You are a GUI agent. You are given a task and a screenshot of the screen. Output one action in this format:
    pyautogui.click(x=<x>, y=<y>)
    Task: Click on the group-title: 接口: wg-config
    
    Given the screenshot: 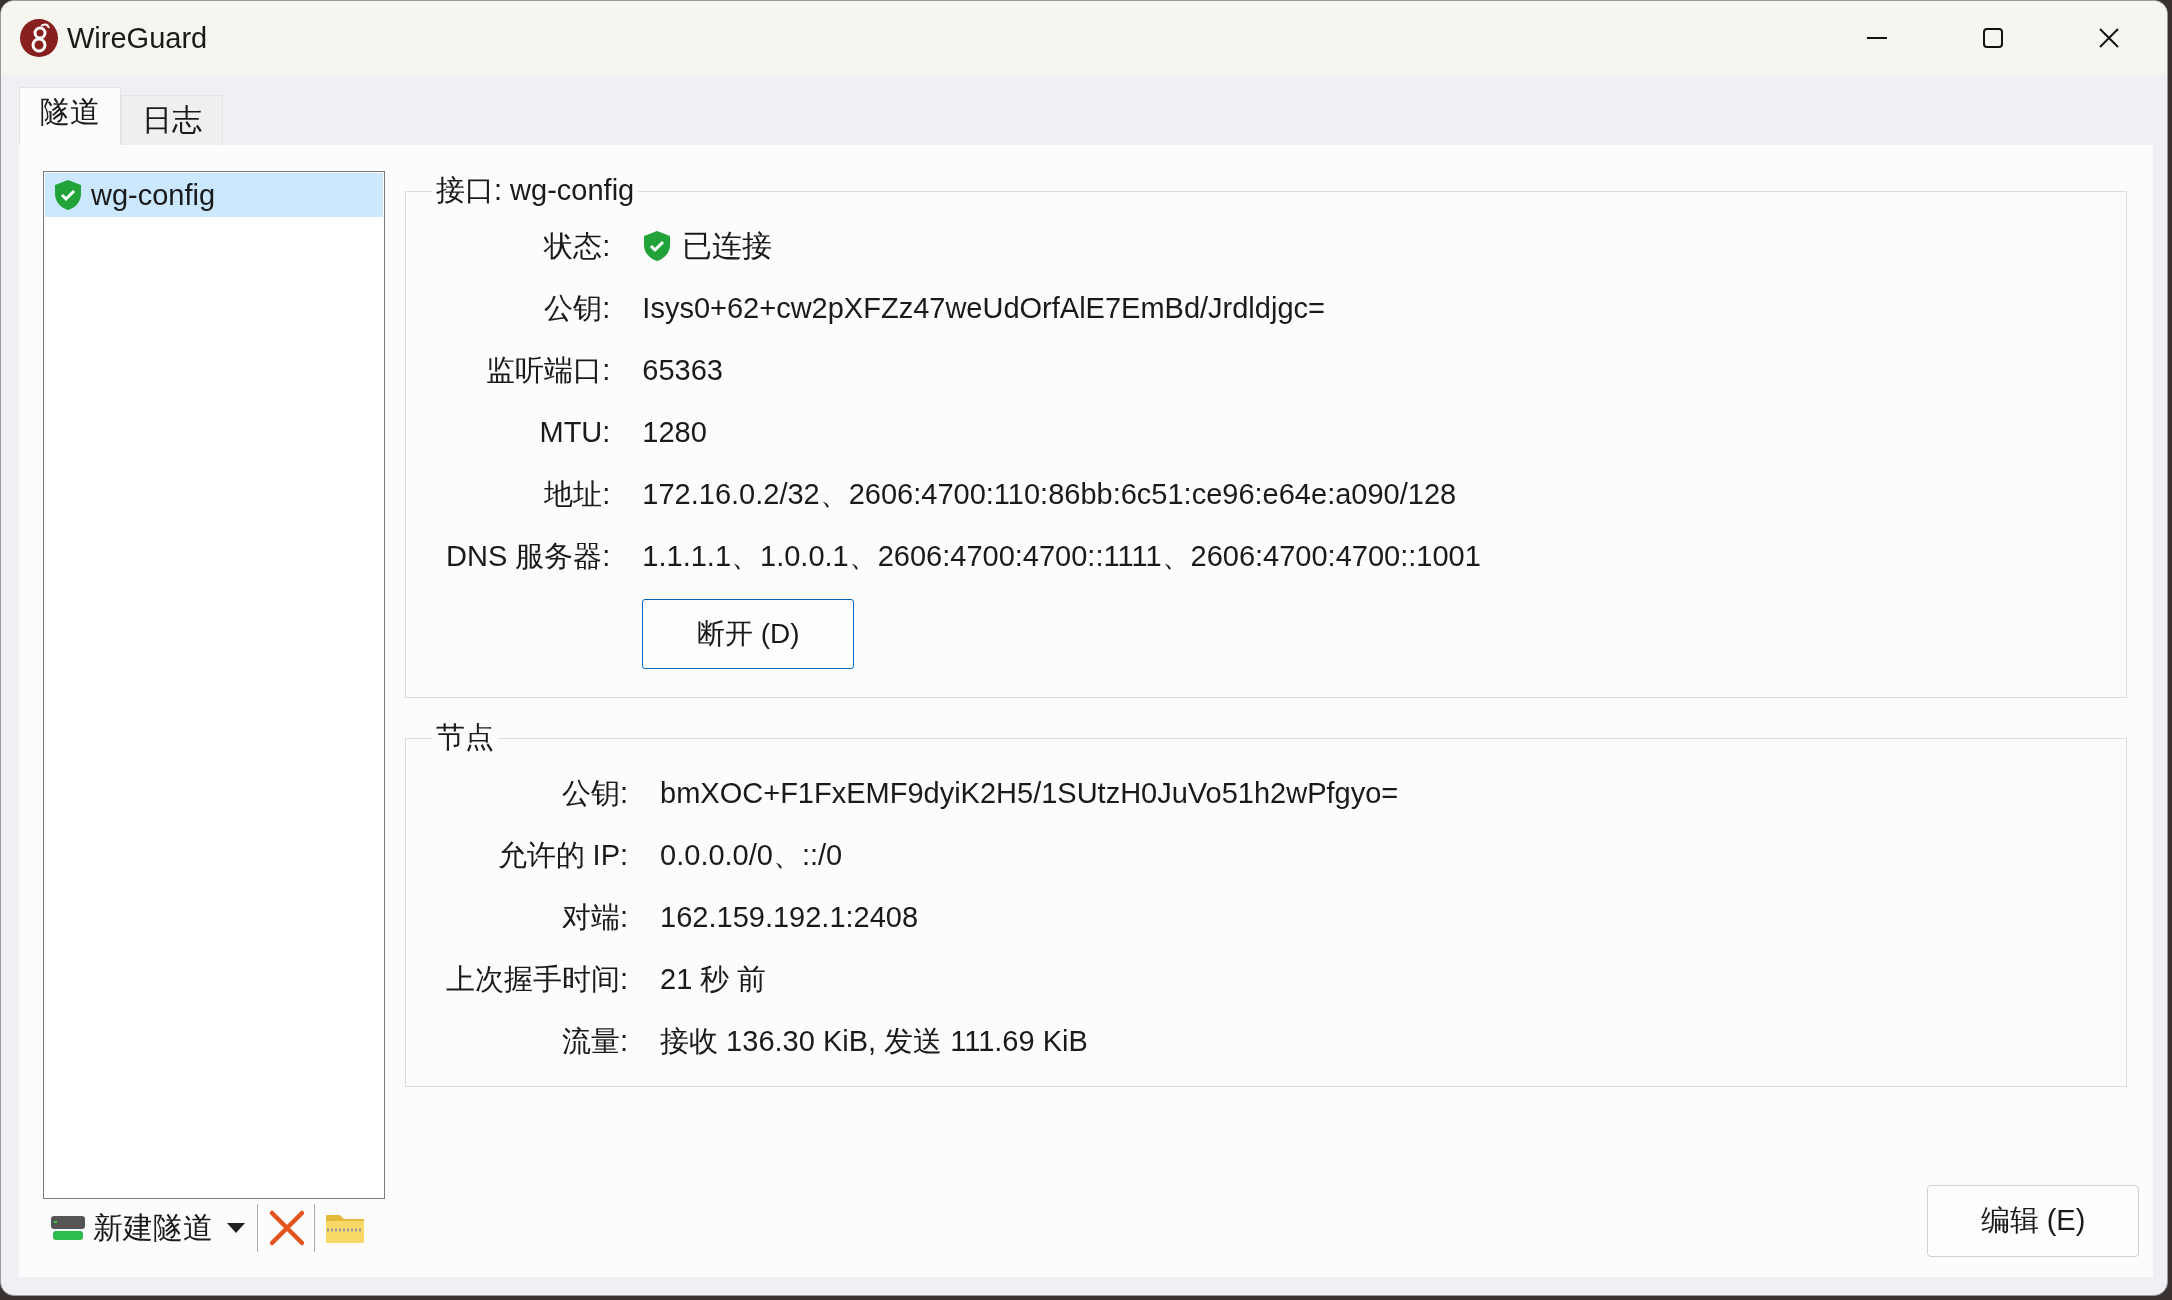 What is the action you would take?
    pyautogui.click(x=535, y=190)
    